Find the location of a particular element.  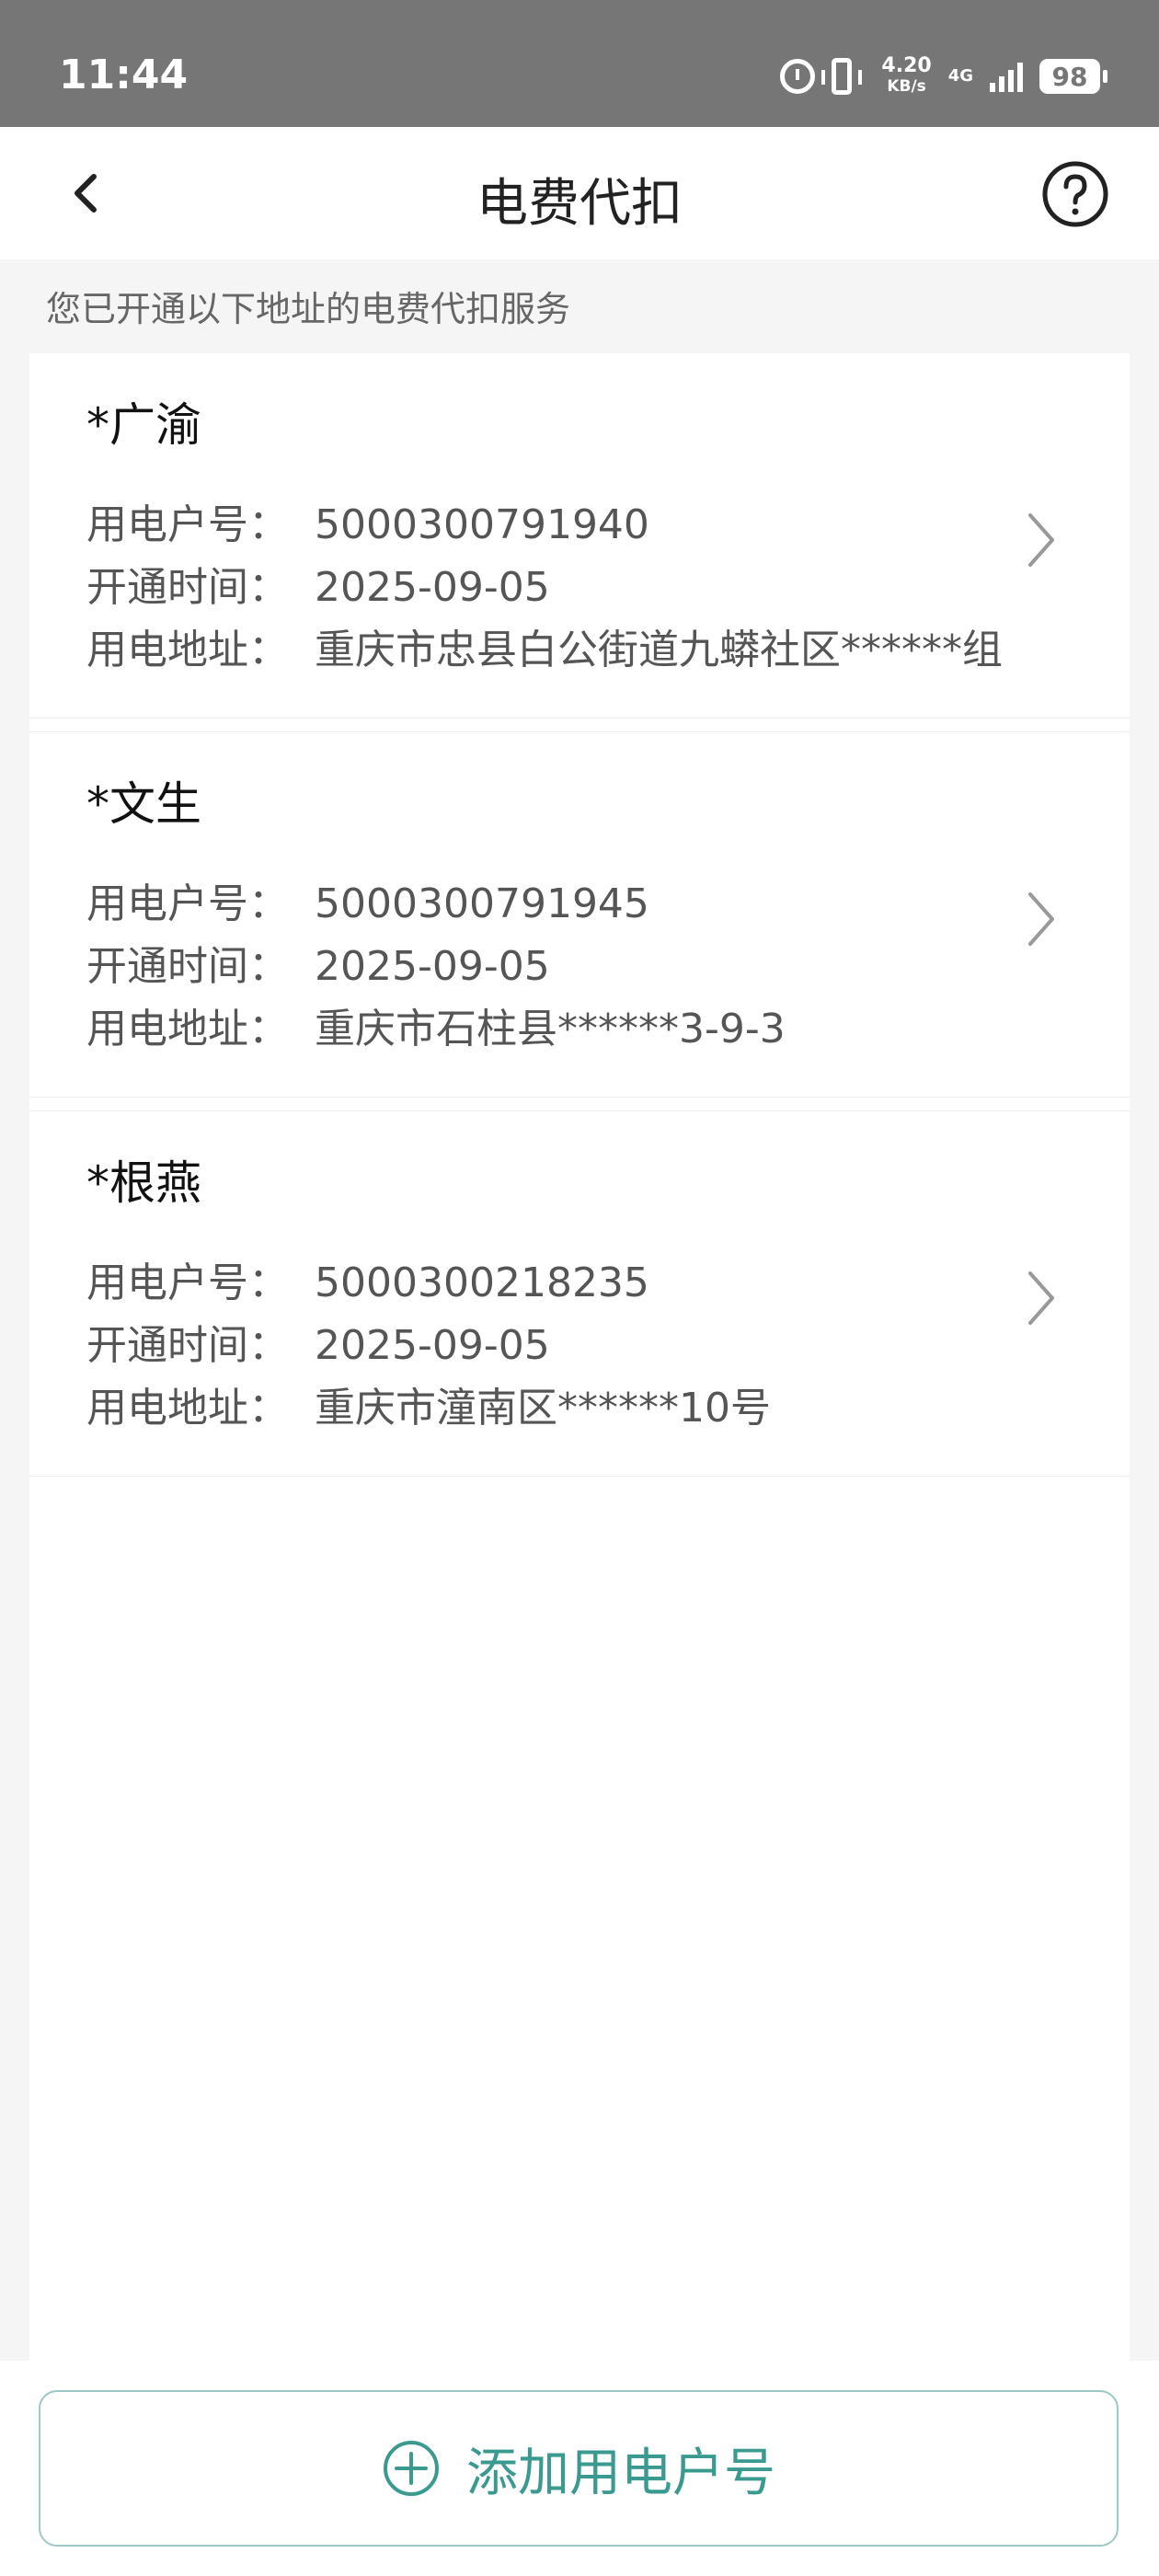

address-value: 重庆市潼南区******10号 is located at coordinates (543, 1408).